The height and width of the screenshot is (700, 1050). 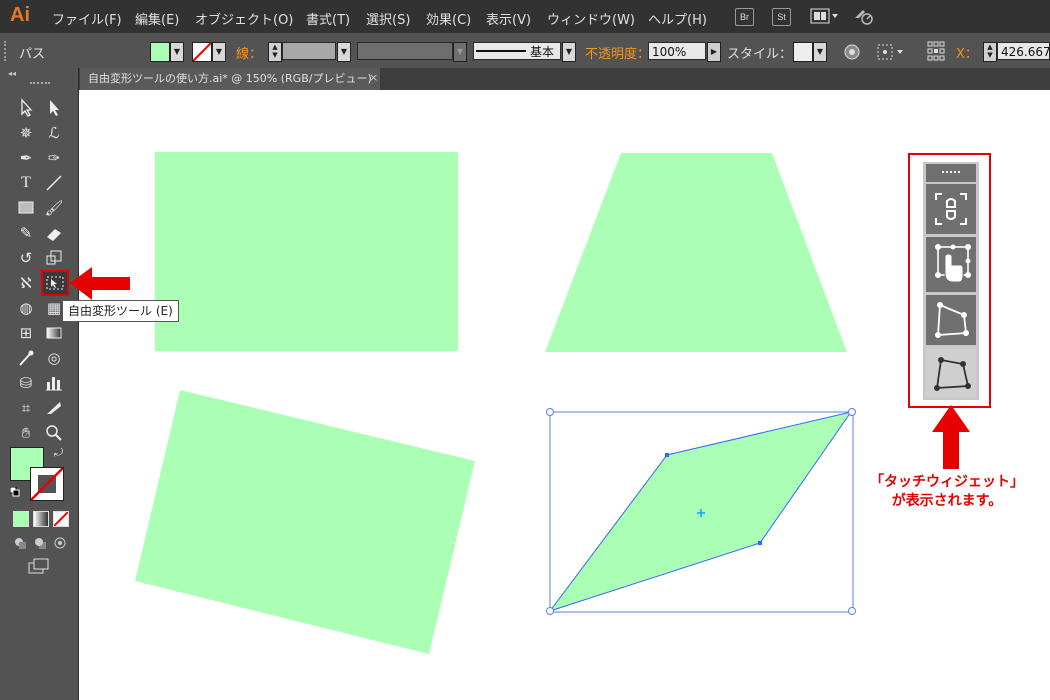 What do you see at coordinates (249, 52) in the screenshot?
I see `stroke-weight-label: 線：` at bounding box center [249, 52].